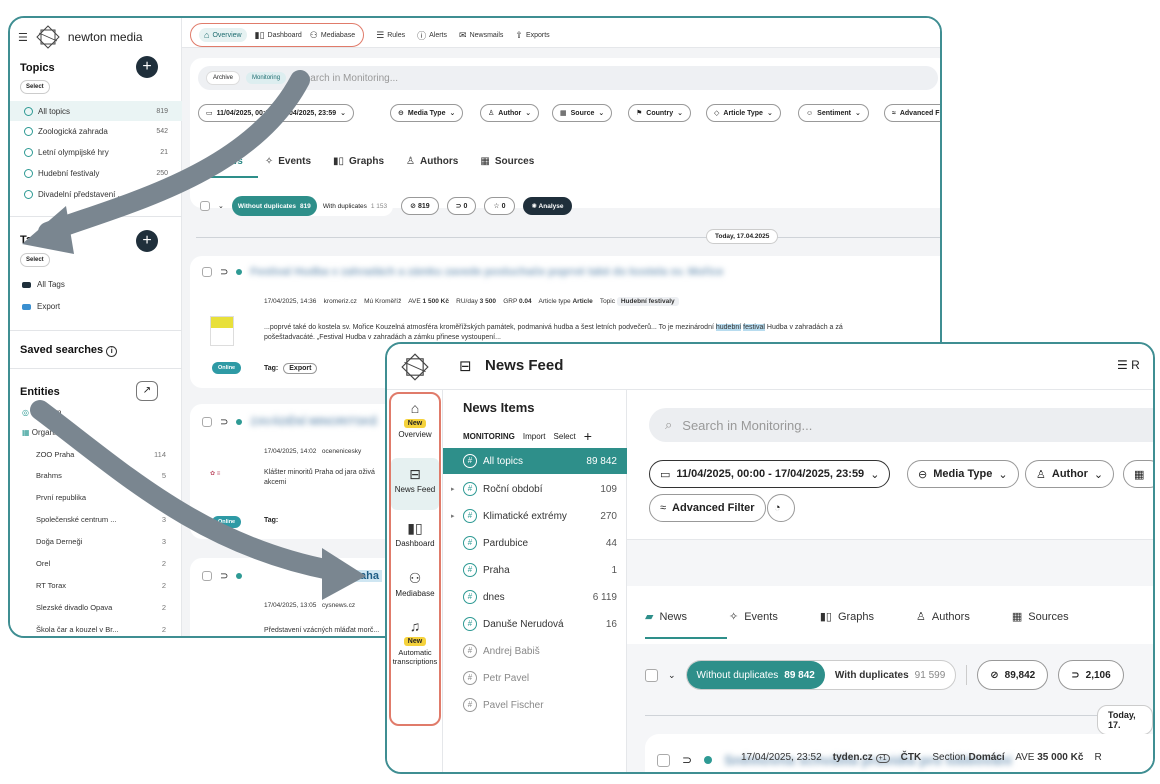 This screenshot has height=784, width=1160. Describe the element at coordinates (535, 705) in the screenshot. I see `topic-item: # Pavel Fischer` at that location.